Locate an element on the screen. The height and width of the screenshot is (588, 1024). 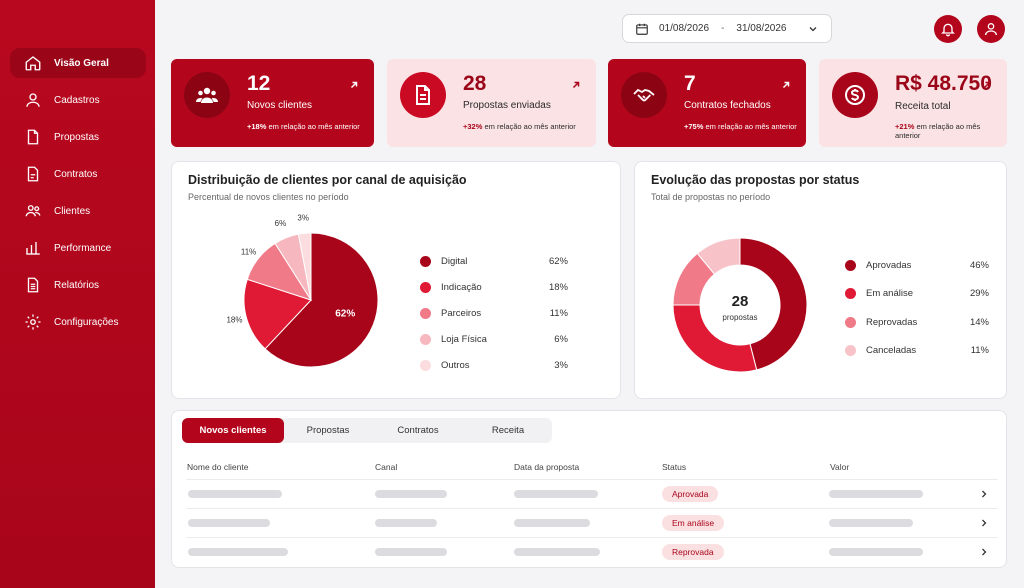
donut-center-value: 28 is located at coordinates (740, 301).